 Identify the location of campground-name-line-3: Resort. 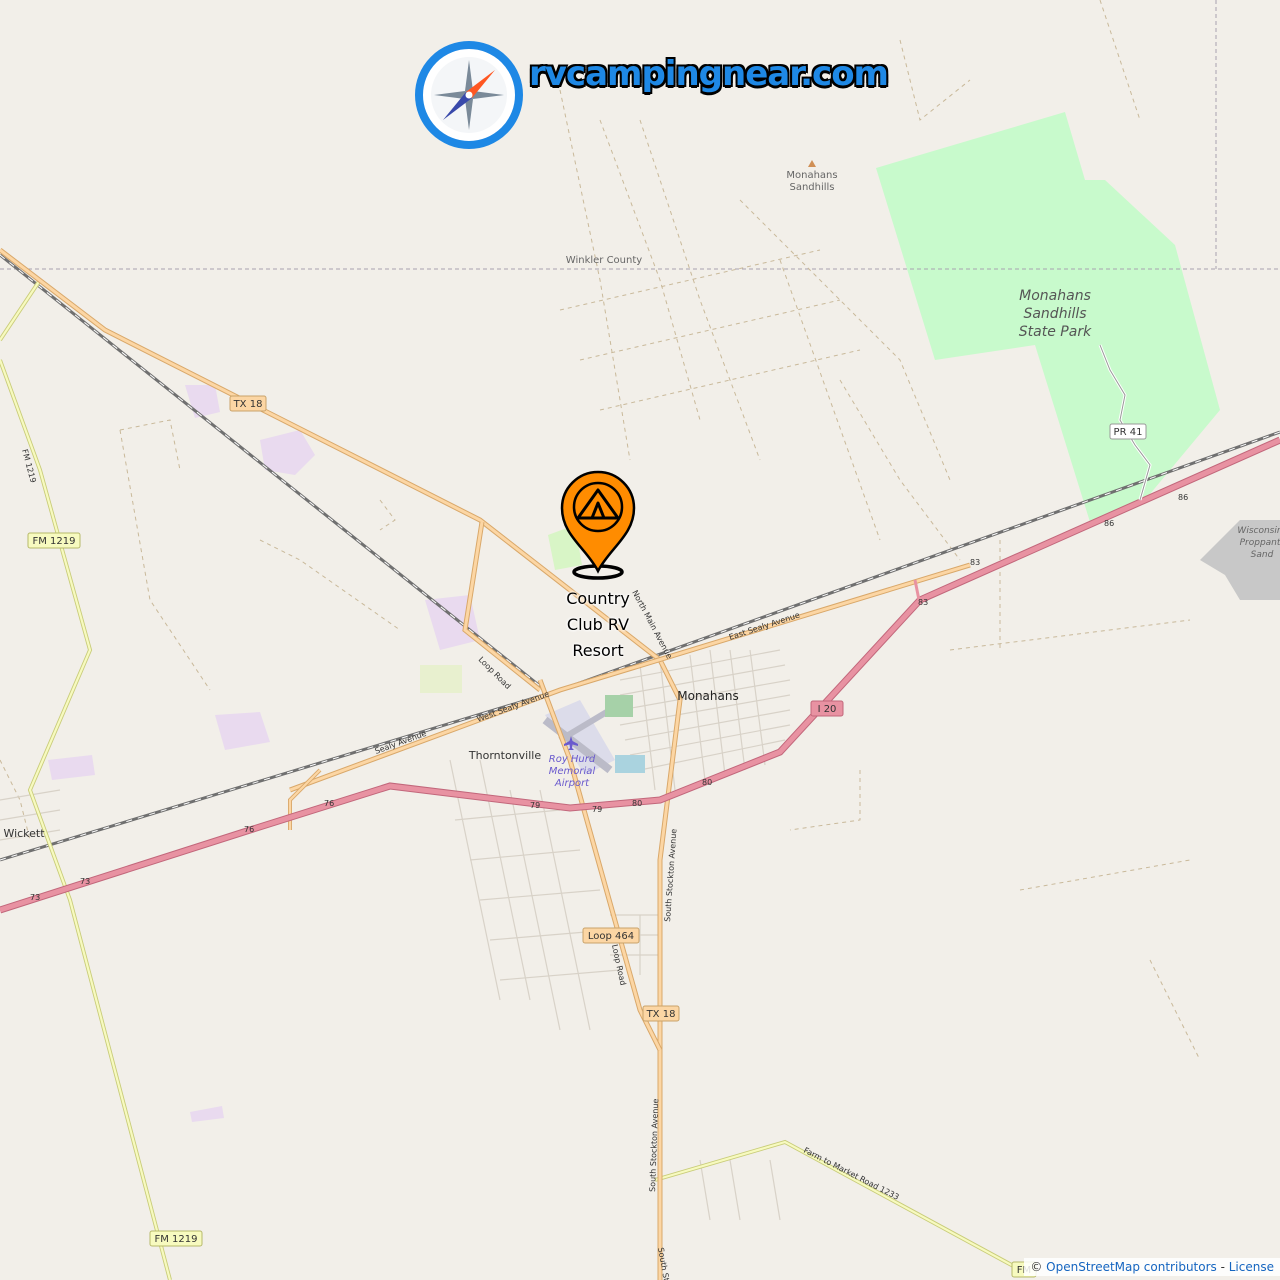
(598, 650).